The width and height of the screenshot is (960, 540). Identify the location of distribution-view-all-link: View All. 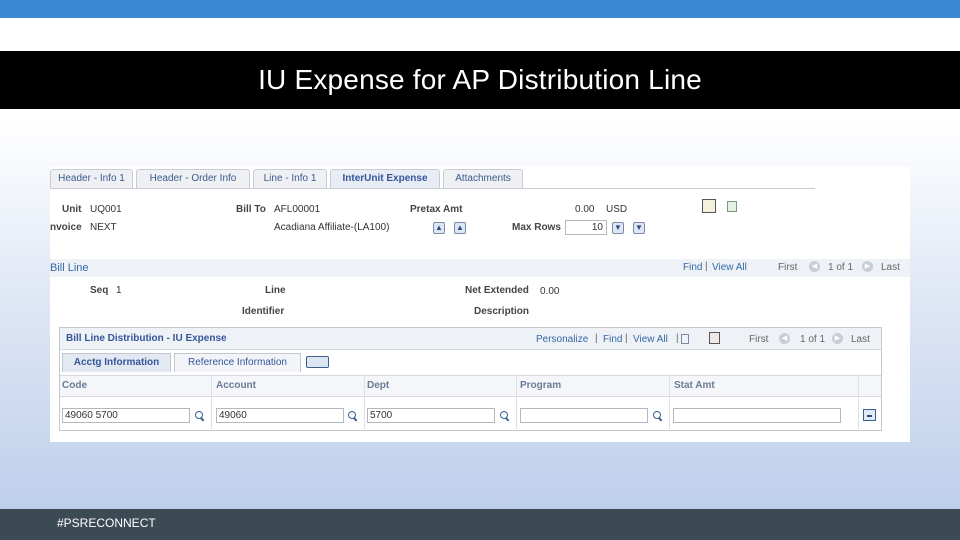
(650, 339).